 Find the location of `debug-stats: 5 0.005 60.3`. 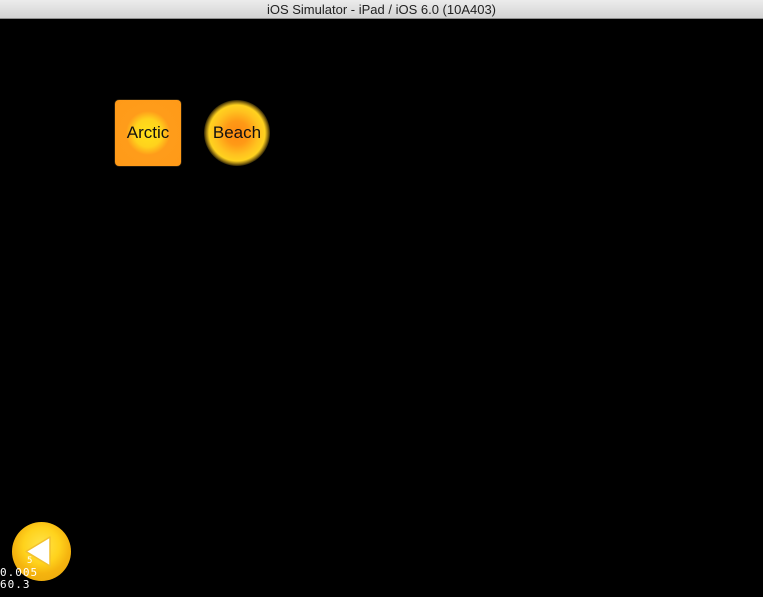

debug-stats: 5 0.005 60.3 is located at coordinates (19, 573).